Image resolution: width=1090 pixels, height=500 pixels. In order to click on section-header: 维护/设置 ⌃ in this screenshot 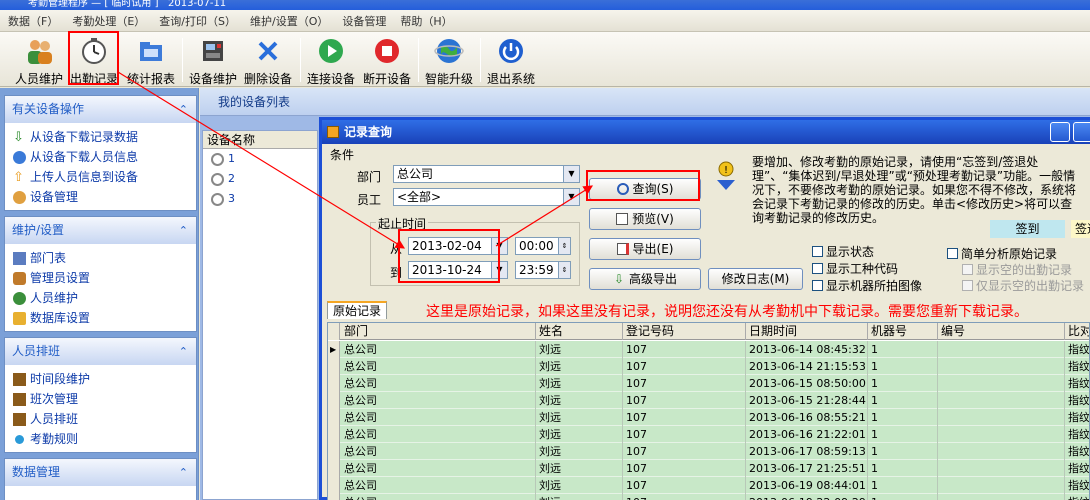, I will do `click(100, 230)`.